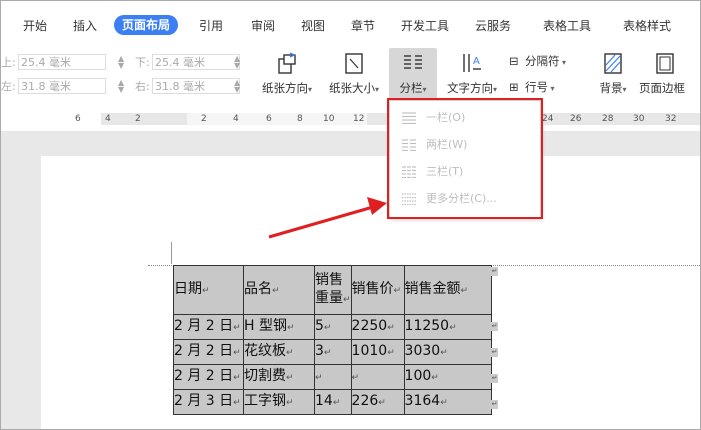 The image size is (701, 430). Describe the element at coordinates (465, 158) in the screenshot. I see `highlight-box` at that location.